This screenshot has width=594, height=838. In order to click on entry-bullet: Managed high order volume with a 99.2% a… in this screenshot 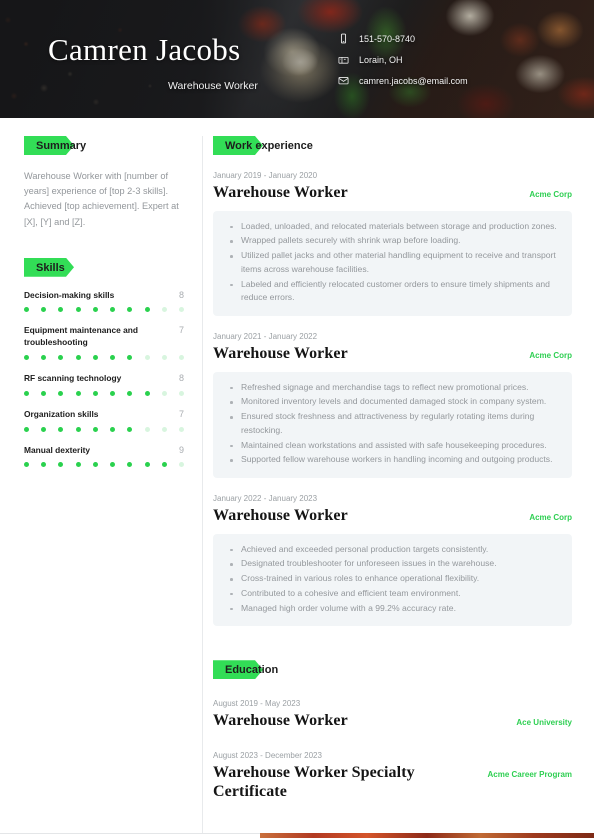, I will do `click(392, 609)`.